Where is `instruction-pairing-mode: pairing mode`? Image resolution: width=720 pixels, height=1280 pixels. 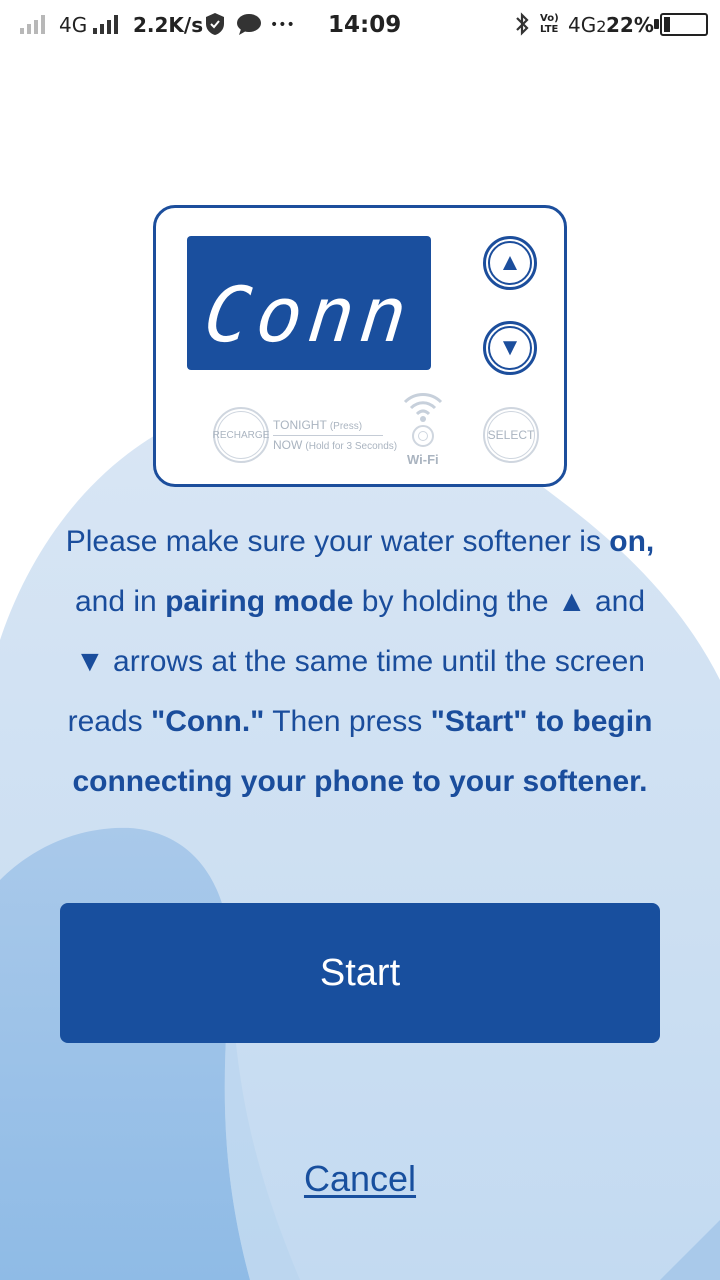
instruction-pairing-mode: pairing mode is located at coordinates (259, 601).